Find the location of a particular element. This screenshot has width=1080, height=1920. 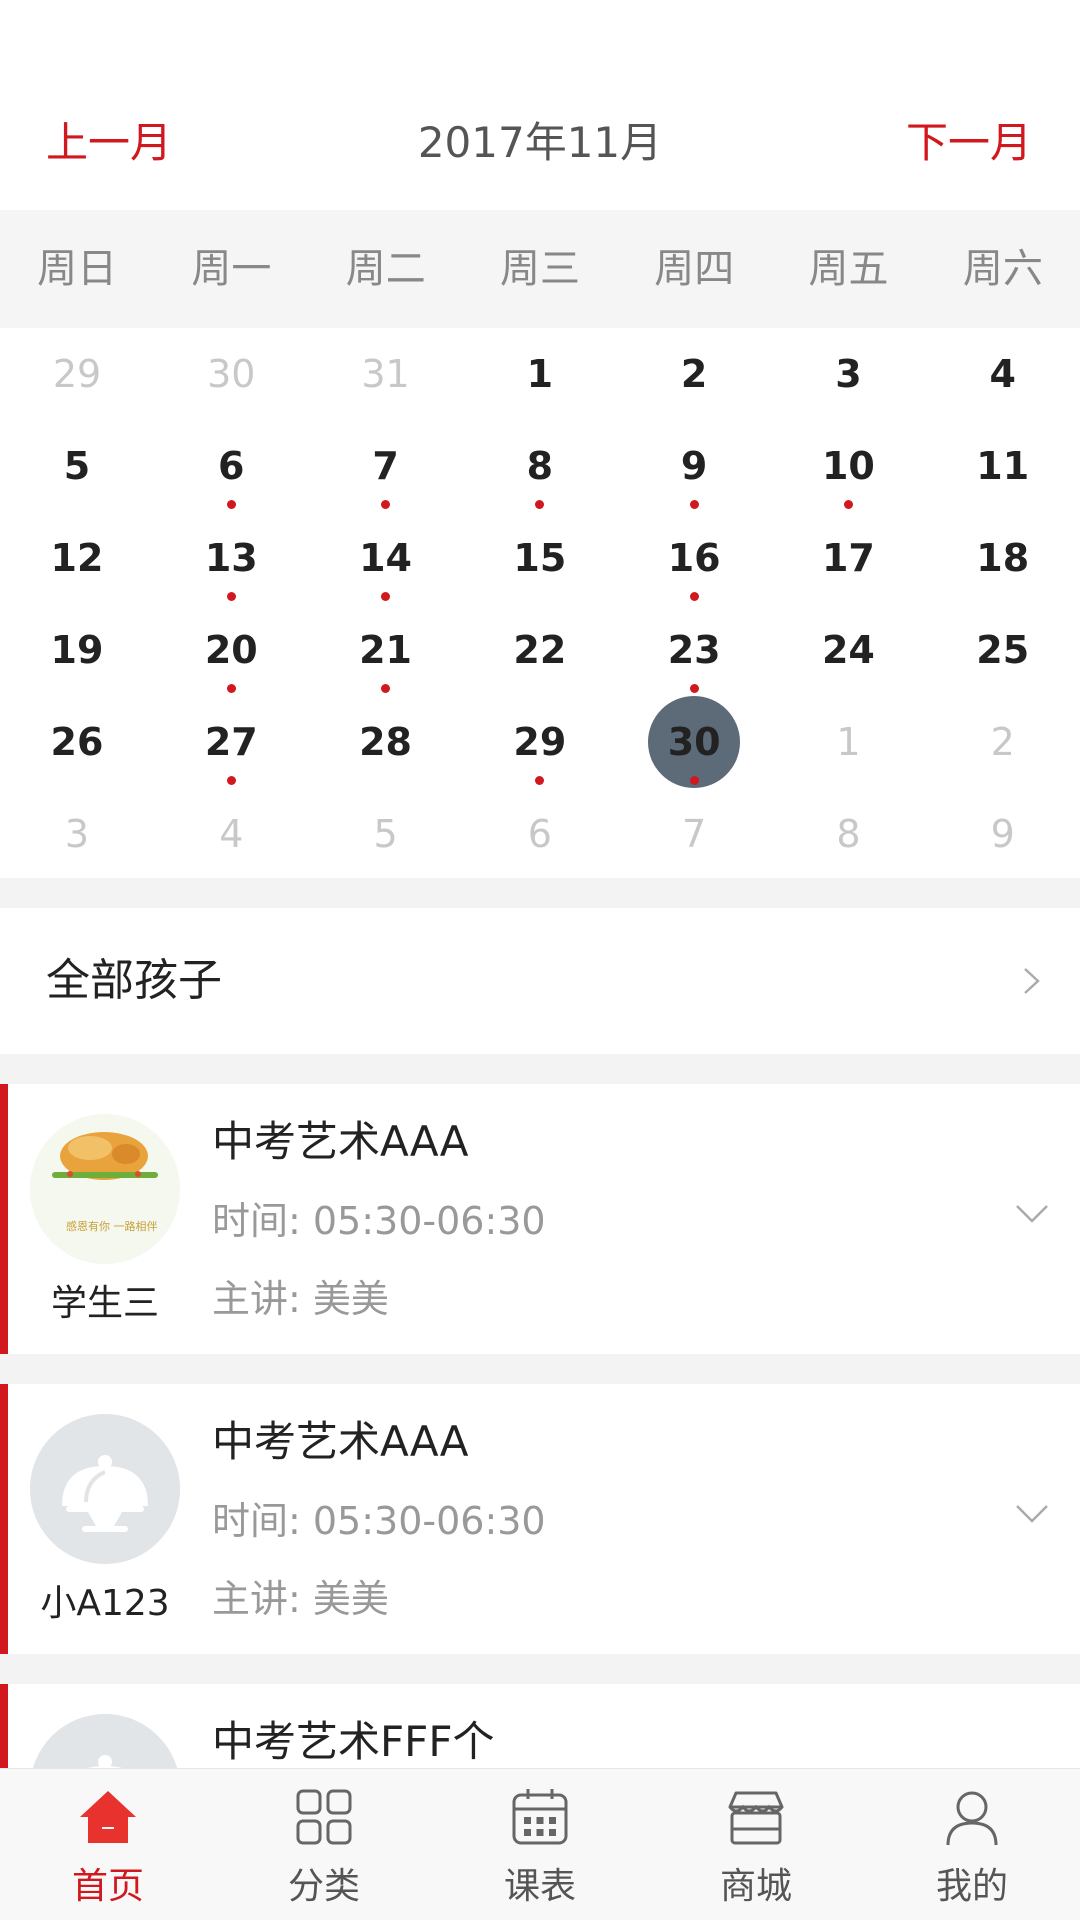

day-number: 6 is located at coordinates (539, 834).